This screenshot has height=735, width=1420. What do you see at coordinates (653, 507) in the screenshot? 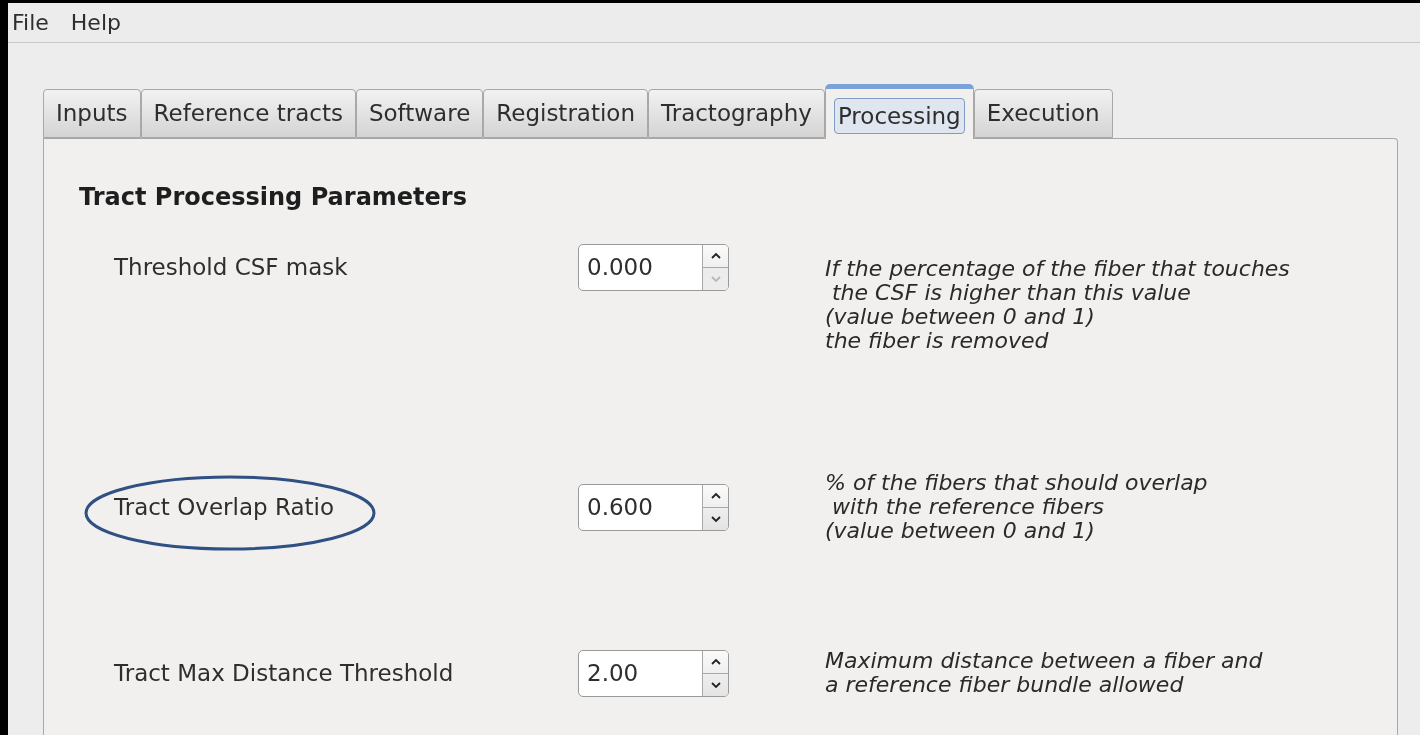
I see `spin-box: 0.600` at bounding box center [653, 507].